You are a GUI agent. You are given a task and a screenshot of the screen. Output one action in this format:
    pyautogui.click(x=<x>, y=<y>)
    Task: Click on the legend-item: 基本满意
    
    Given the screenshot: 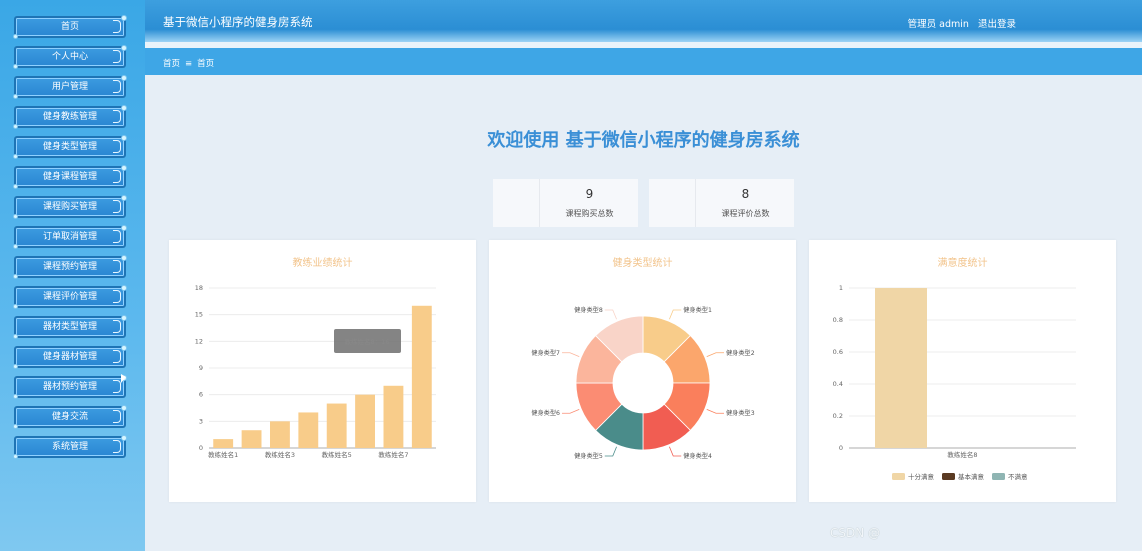 What is the action you would take?
    pyautogui.click(x=963, y=476)
    